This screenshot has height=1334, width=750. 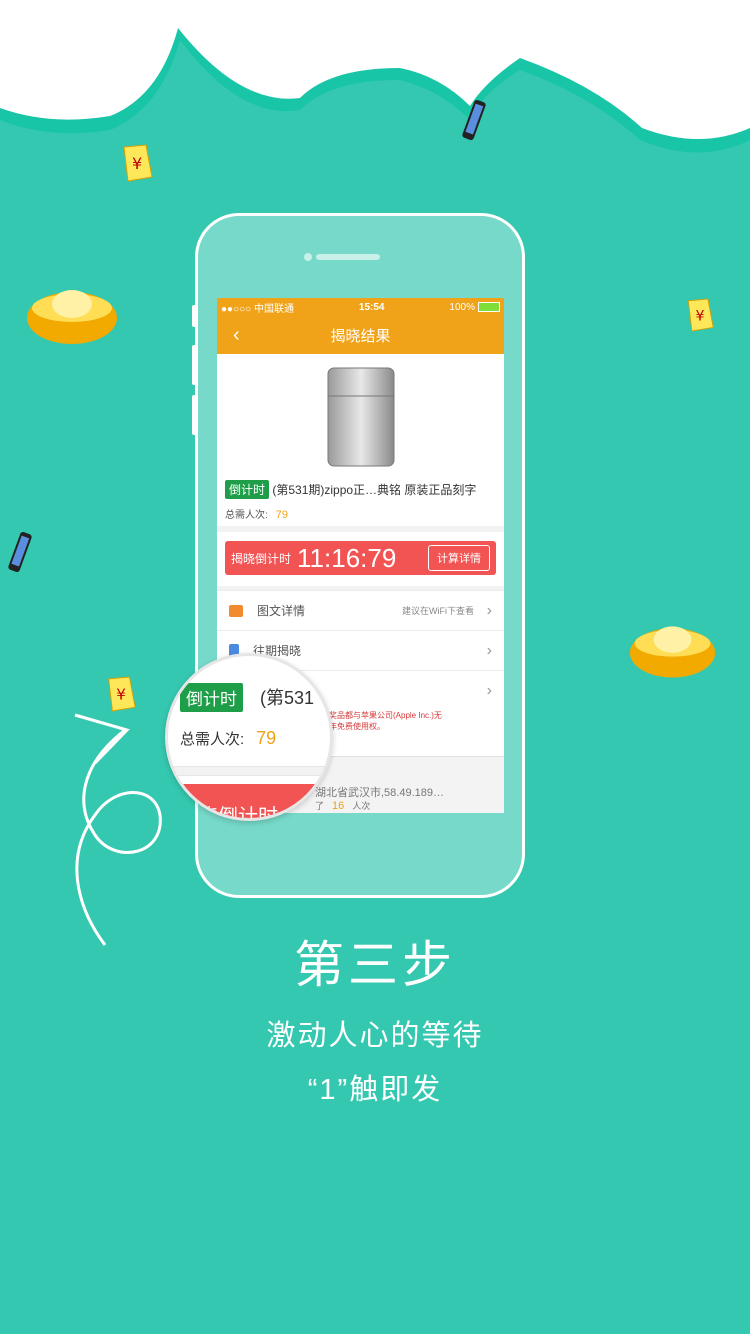 I want to click on list-item-label: 图文详情, so click(x=281, y=611).